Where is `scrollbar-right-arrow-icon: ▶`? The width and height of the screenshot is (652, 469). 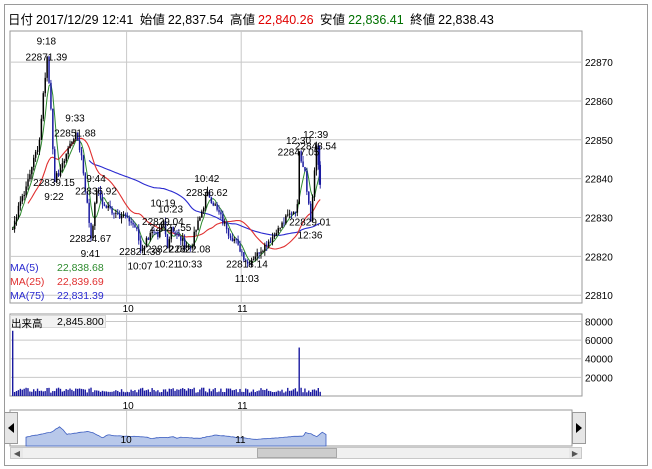
scrollbar-right-arrow-icon: ▶ is located at coordinates (575, 453).